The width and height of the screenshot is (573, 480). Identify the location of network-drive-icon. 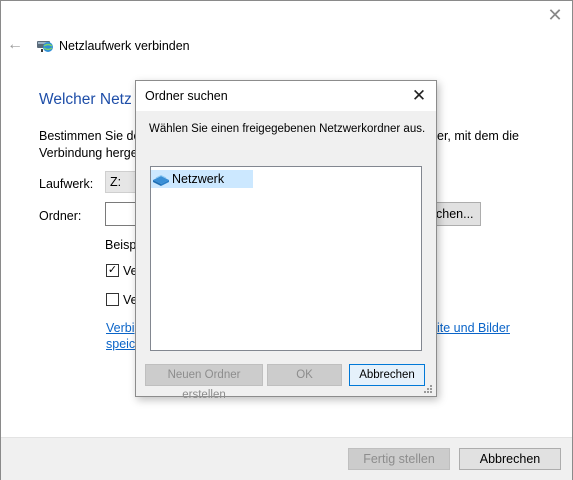
(45, 46).